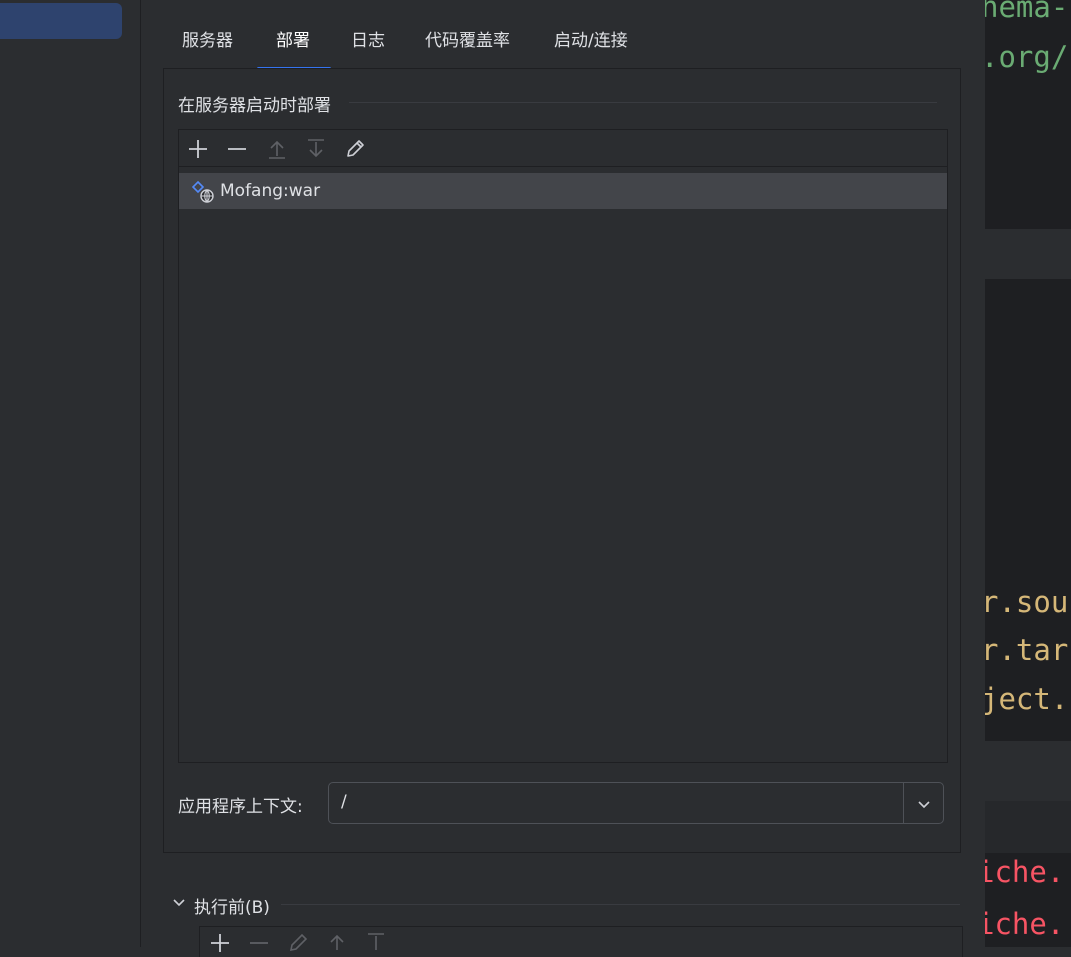 Image resolution: width=1071 pixels, height=957 pixels. I want to click on before-launch-toolbar, so click(581, 941).